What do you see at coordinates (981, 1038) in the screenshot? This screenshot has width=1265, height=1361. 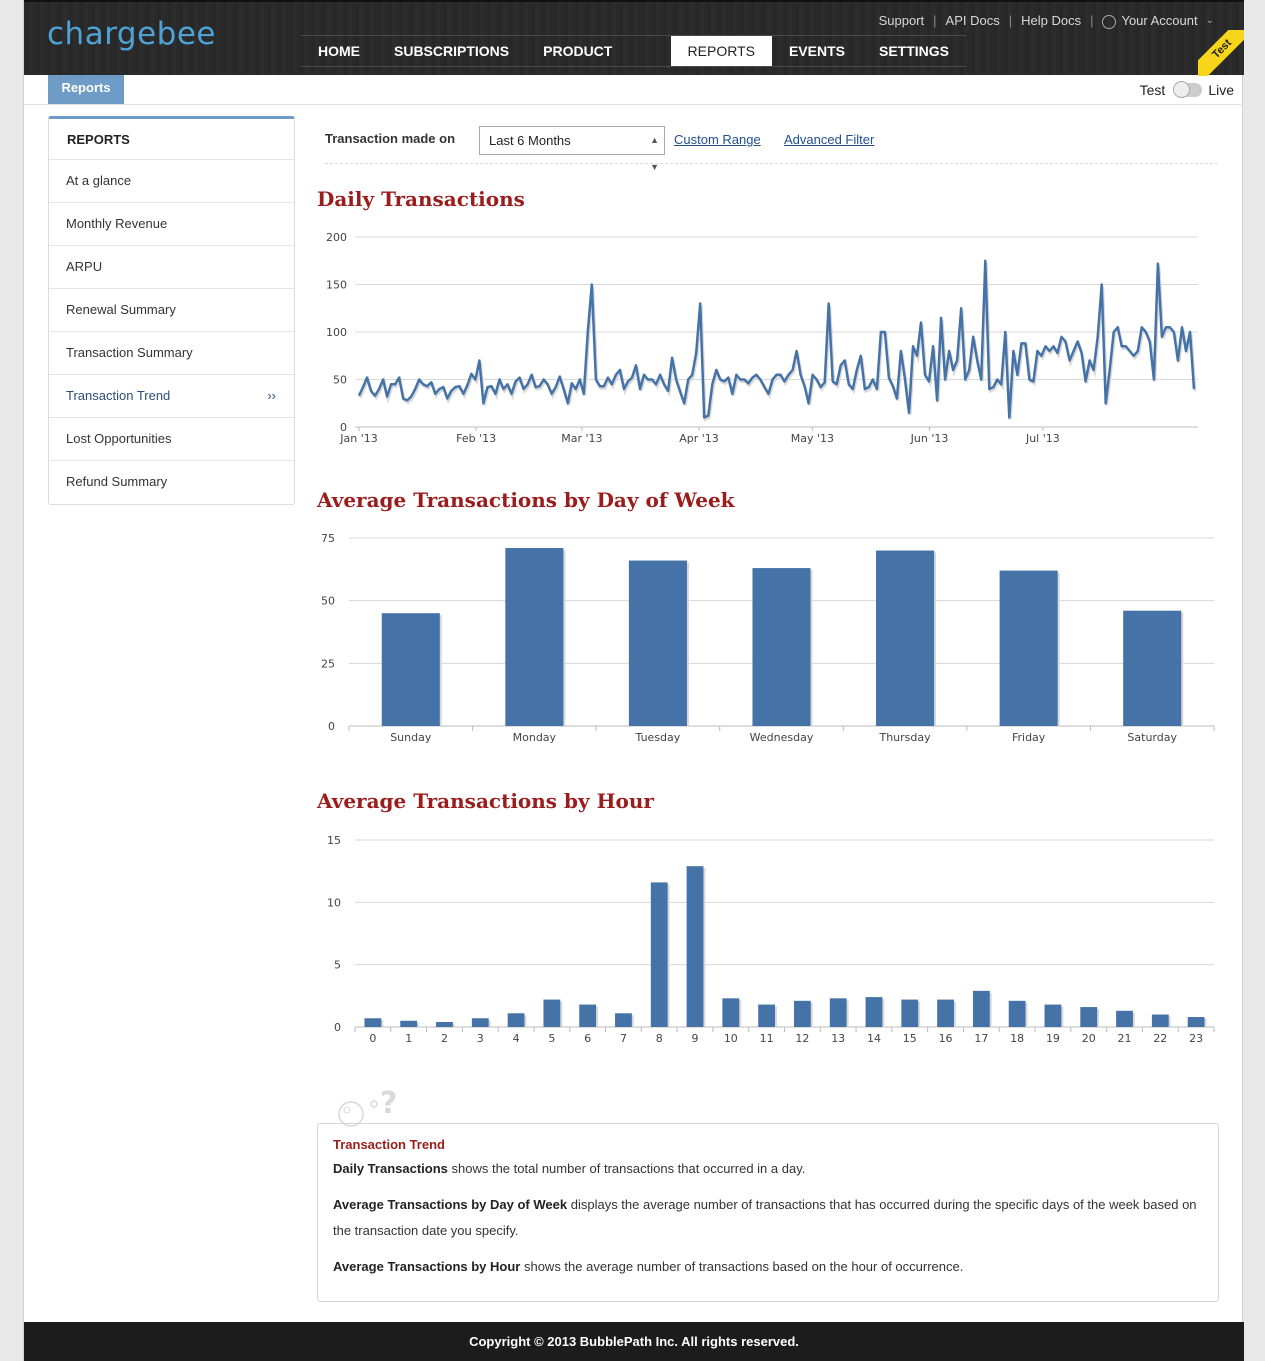 I see `x-tick-label: 17` at bounding box center [981, 1038].